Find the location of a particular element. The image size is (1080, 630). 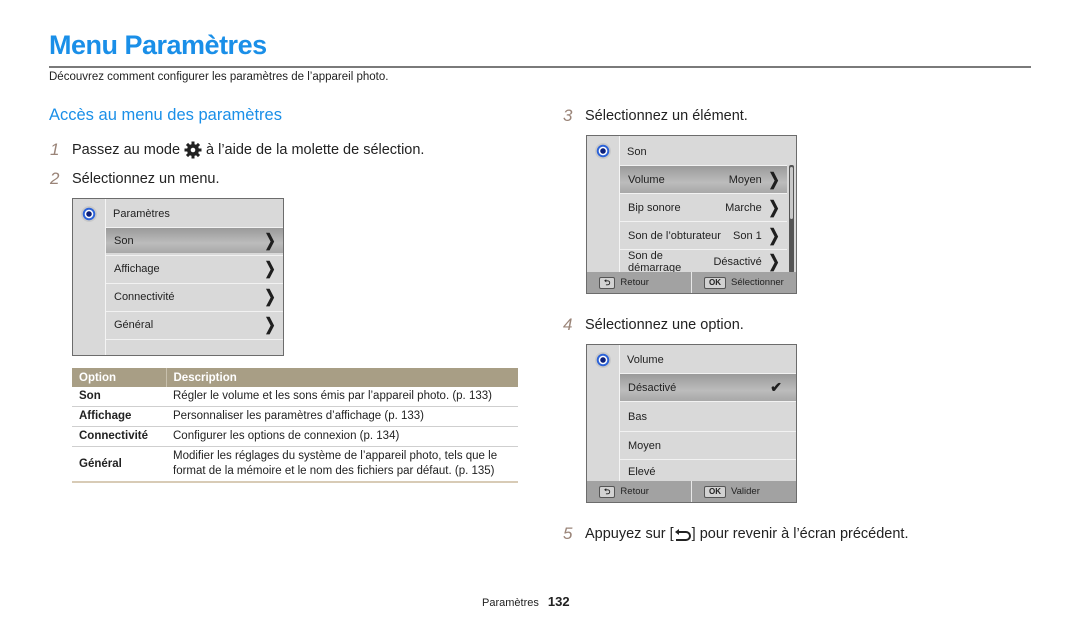

ok-button: OK Valider is located at coordinates (743, 491).